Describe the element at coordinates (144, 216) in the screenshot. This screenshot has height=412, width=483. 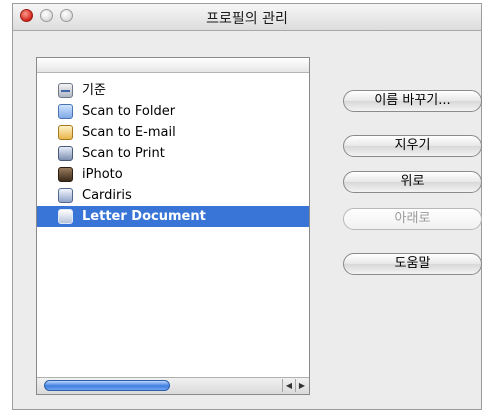
I see `list-item-label: Letter Document` at that location.